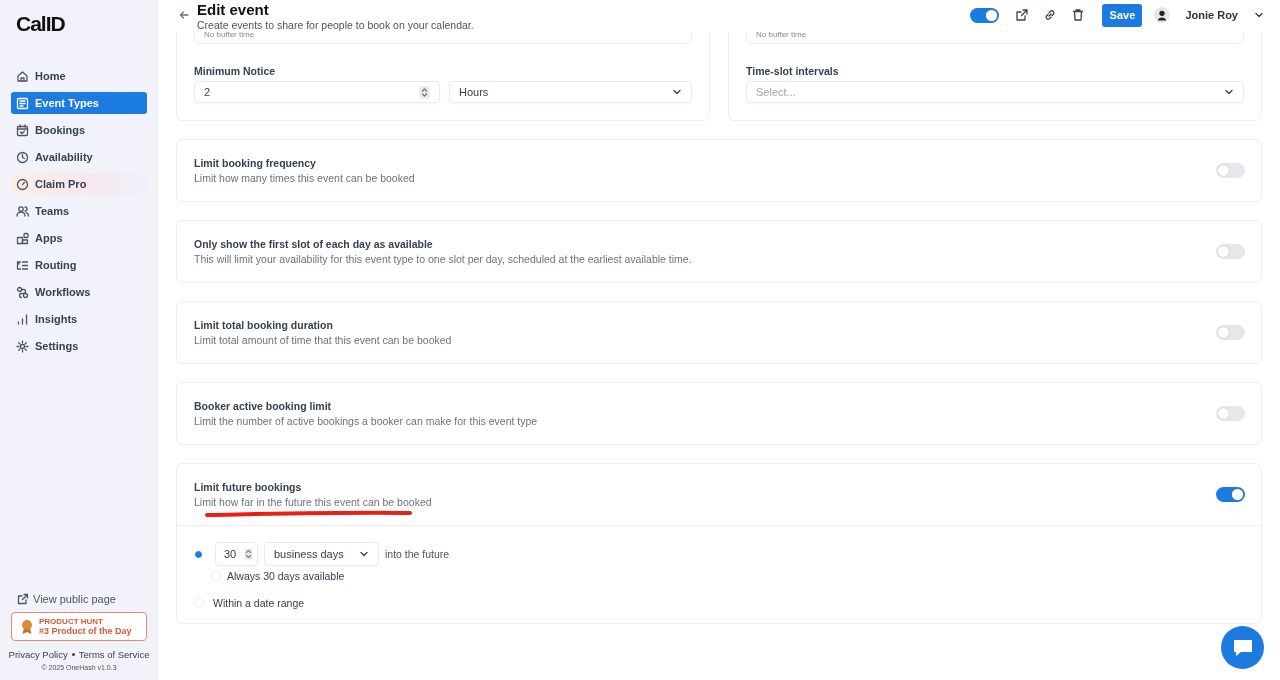 This screenshot has height=680, width=1280. I want to click on setting-description: Limit the number of active bookings a booker can make for this event type, so click(366, 421).